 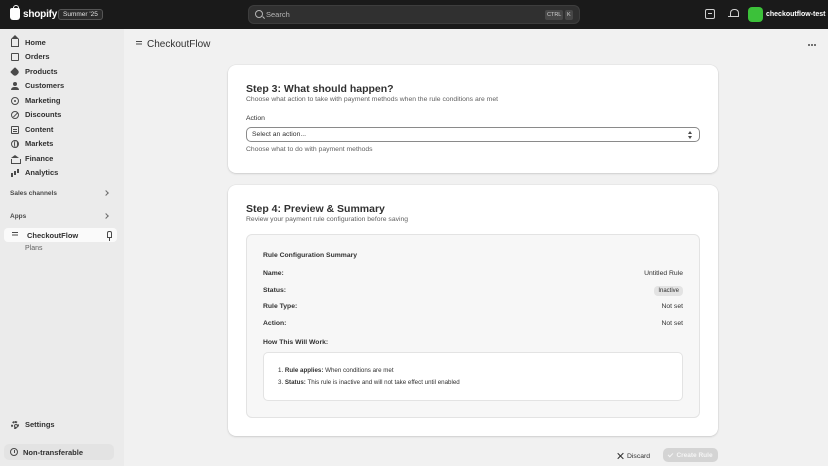 I want to click on page-title: CheckoutFlow, so click(x=179, y=44).